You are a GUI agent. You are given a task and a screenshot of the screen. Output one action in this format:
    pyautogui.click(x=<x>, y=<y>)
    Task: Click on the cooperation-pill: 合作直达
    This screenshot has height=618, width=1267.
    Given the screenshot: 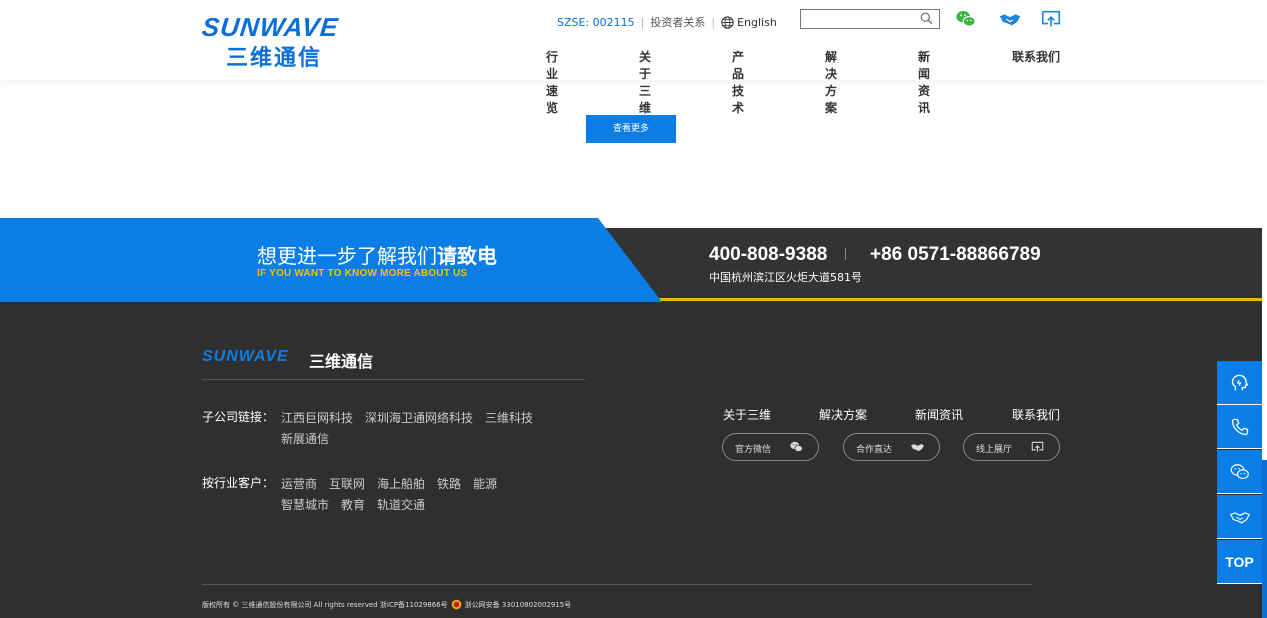 What is the action you would take?
    pyautogui.click(x=891, y=447)
    